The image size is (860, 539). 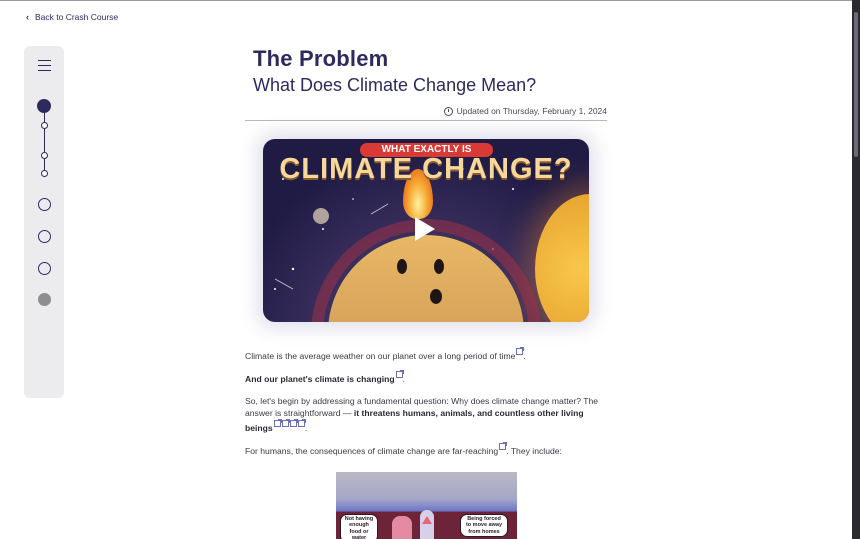 I want to click on updated-date: Updated on Thursday, February 1, 2024, so click(x=426, y=113).